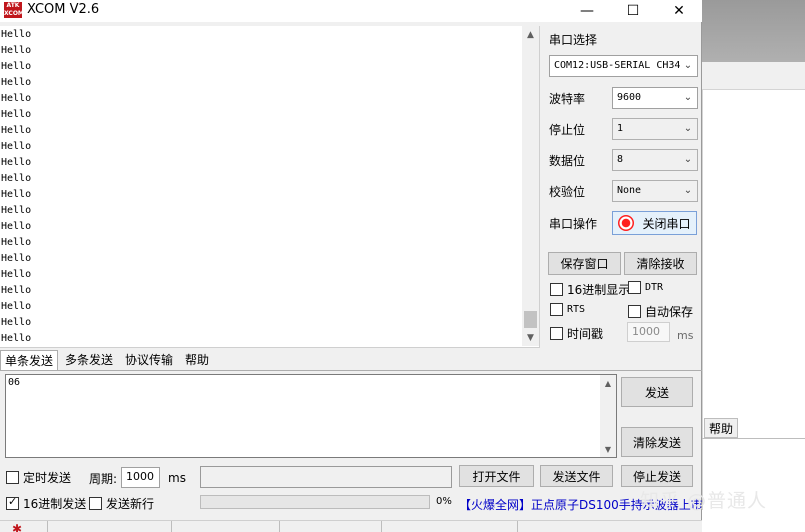 The height and width of the screenshot is (532, 805). What do you see at coordinates (655, 129) in the screenshot?
I see `stop-bits-select: 1 ⌄` at bounding box center [655, 129].